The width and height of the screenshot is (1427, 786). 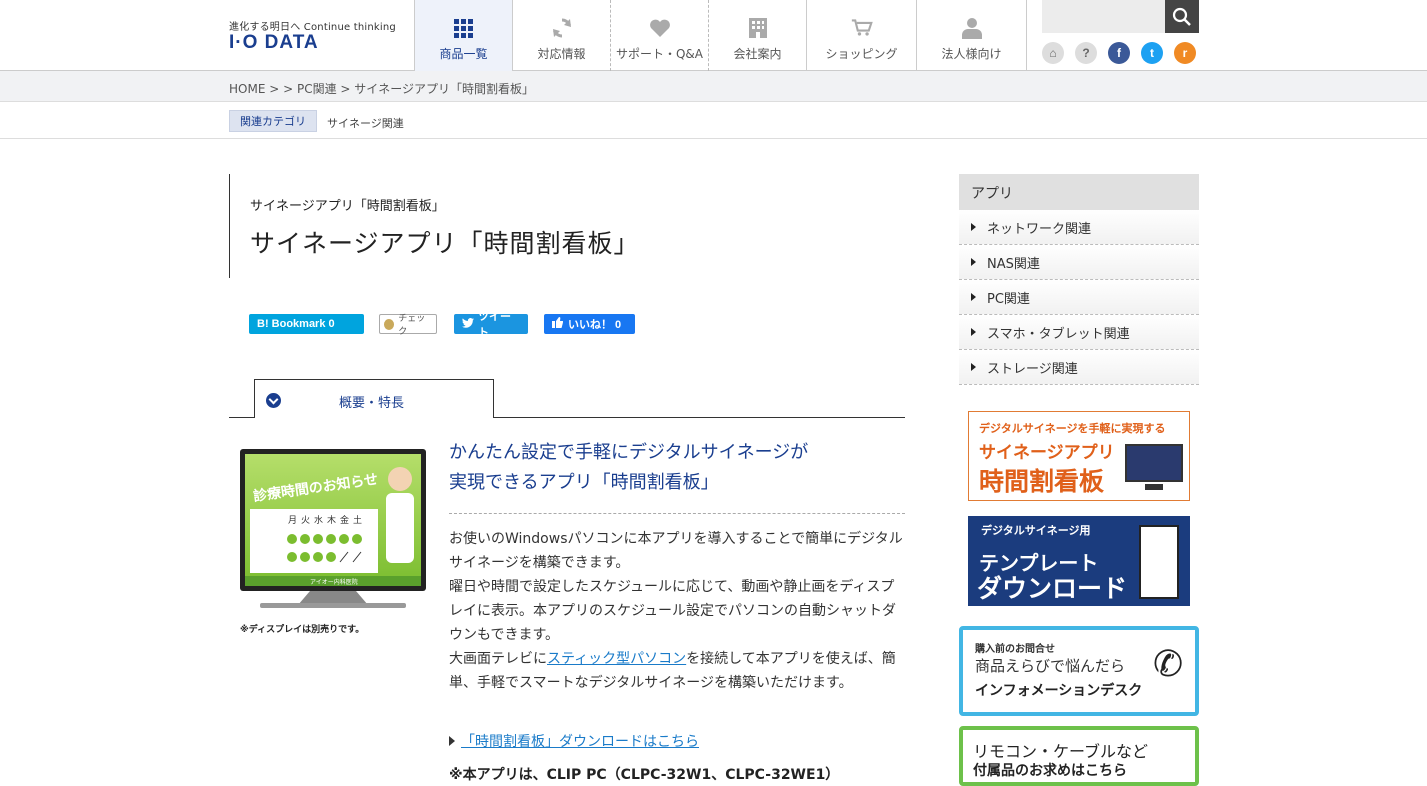 I want to click on banner-accessories: リモコン・ケーブルなど 付属品のお求めはこちら, so click(x=1079, y=756).